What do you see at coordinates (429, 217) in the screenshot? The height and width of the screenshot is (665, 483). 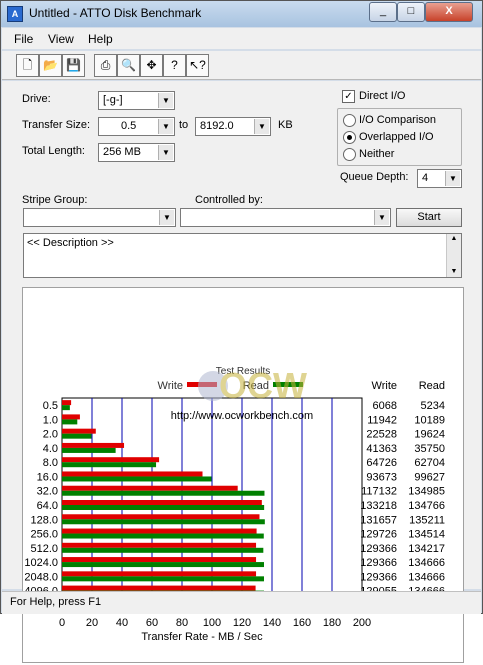 I see `start-button: Start` at bounding box center [429, 217].